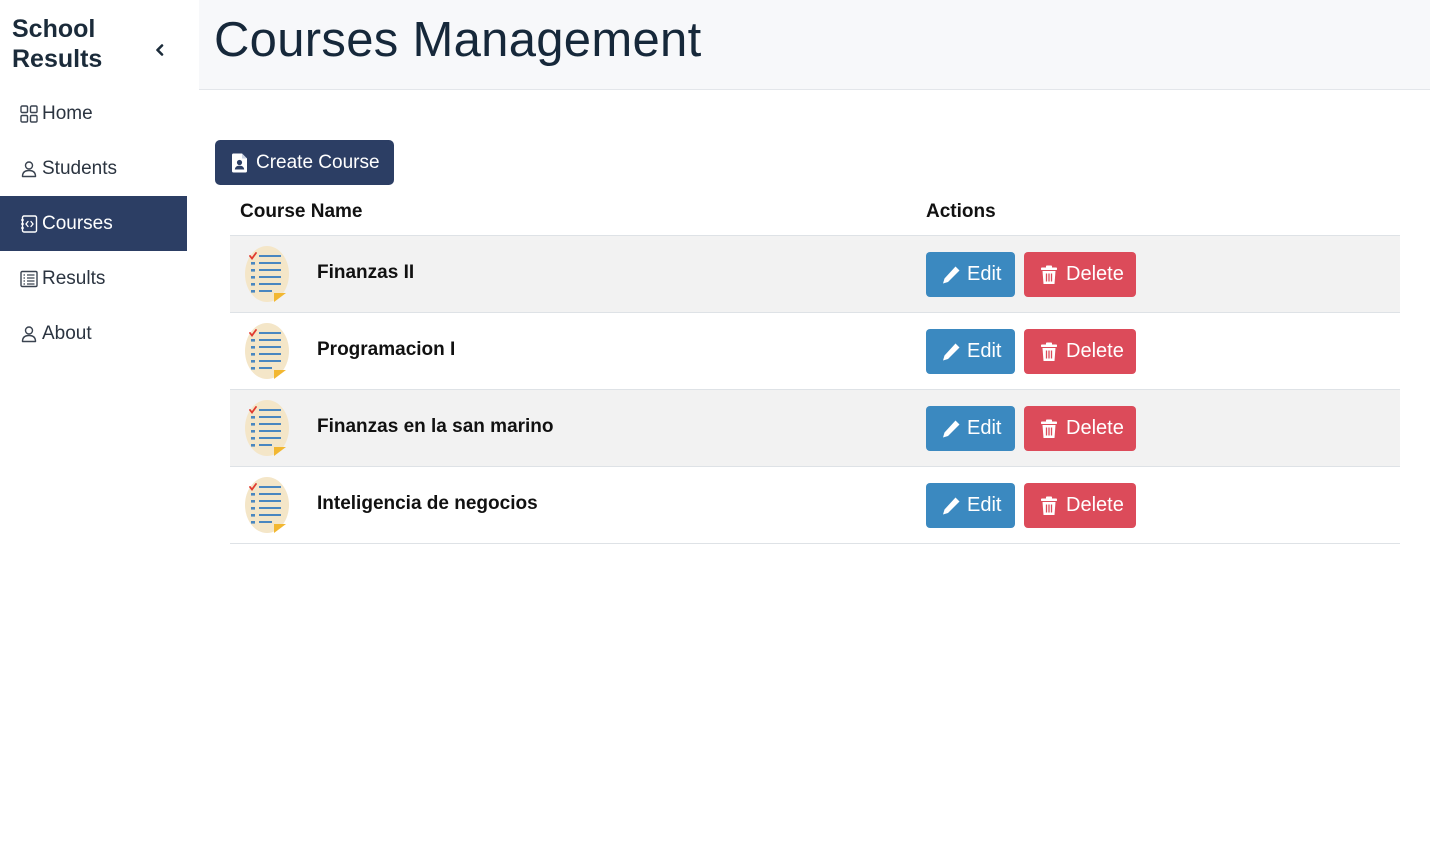  I want to click on brand-line-1: School, so click(54, 29).